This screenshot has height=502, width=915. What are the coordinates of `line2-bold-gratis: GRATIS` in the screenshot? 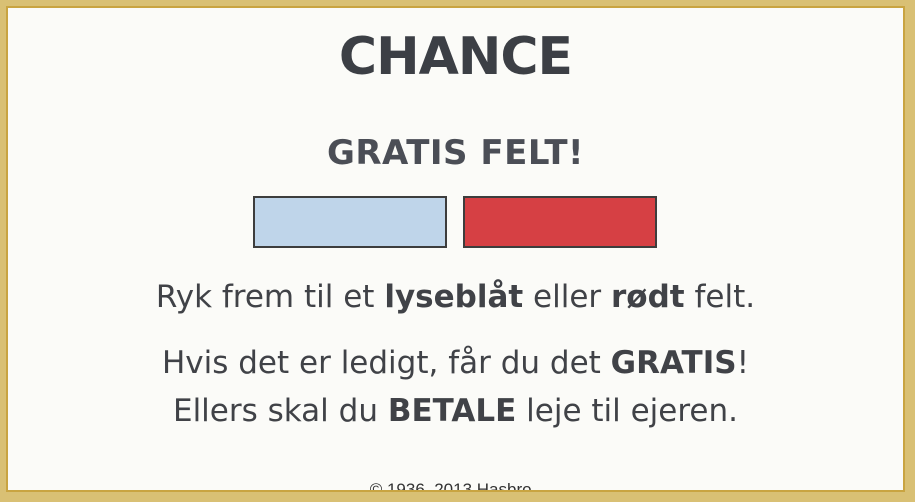 It's located at (673, 363).